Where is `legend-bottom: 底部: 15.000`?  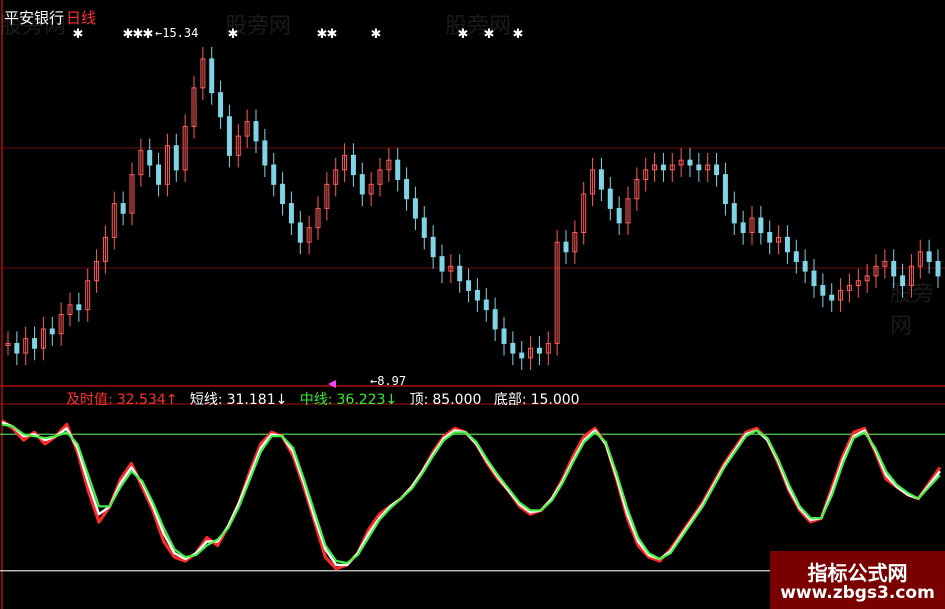
legend-bottom: 底部: 15.000 is located at coordinates (536, 400).